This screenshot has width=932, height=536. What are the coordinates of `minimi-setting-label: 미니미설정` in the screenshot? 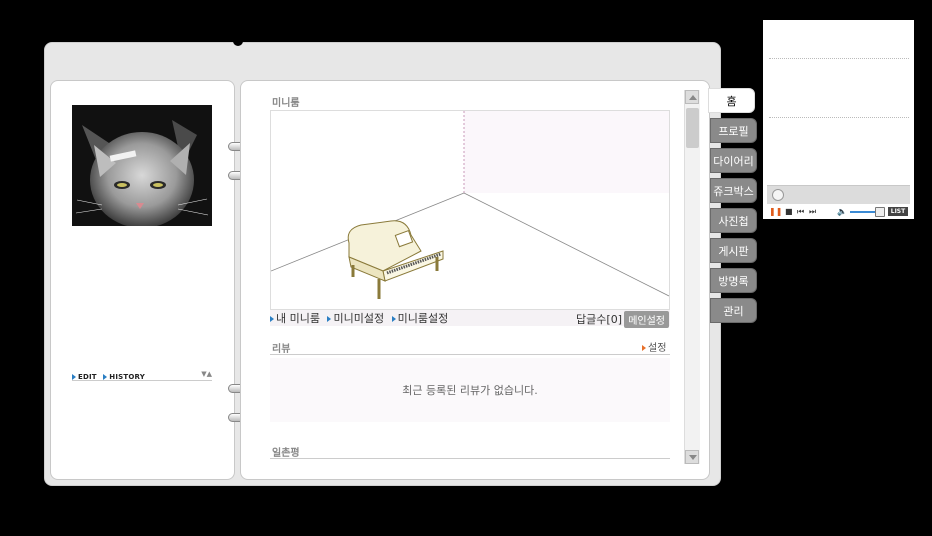 It's located at (359, 318).